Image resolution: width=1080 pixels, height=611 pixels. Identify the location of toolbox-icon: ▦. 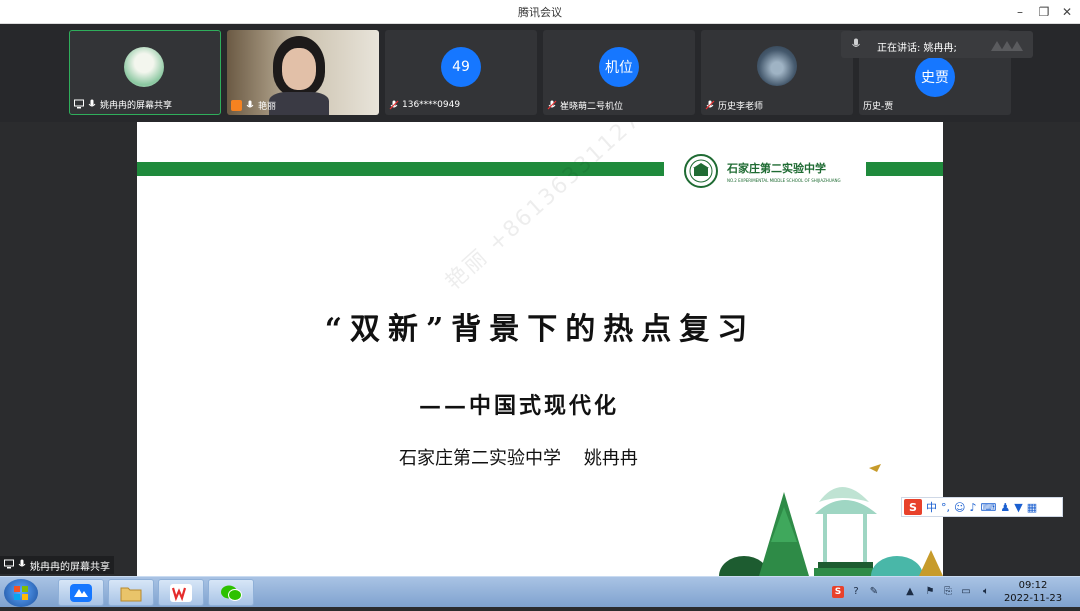
(1032, 507).